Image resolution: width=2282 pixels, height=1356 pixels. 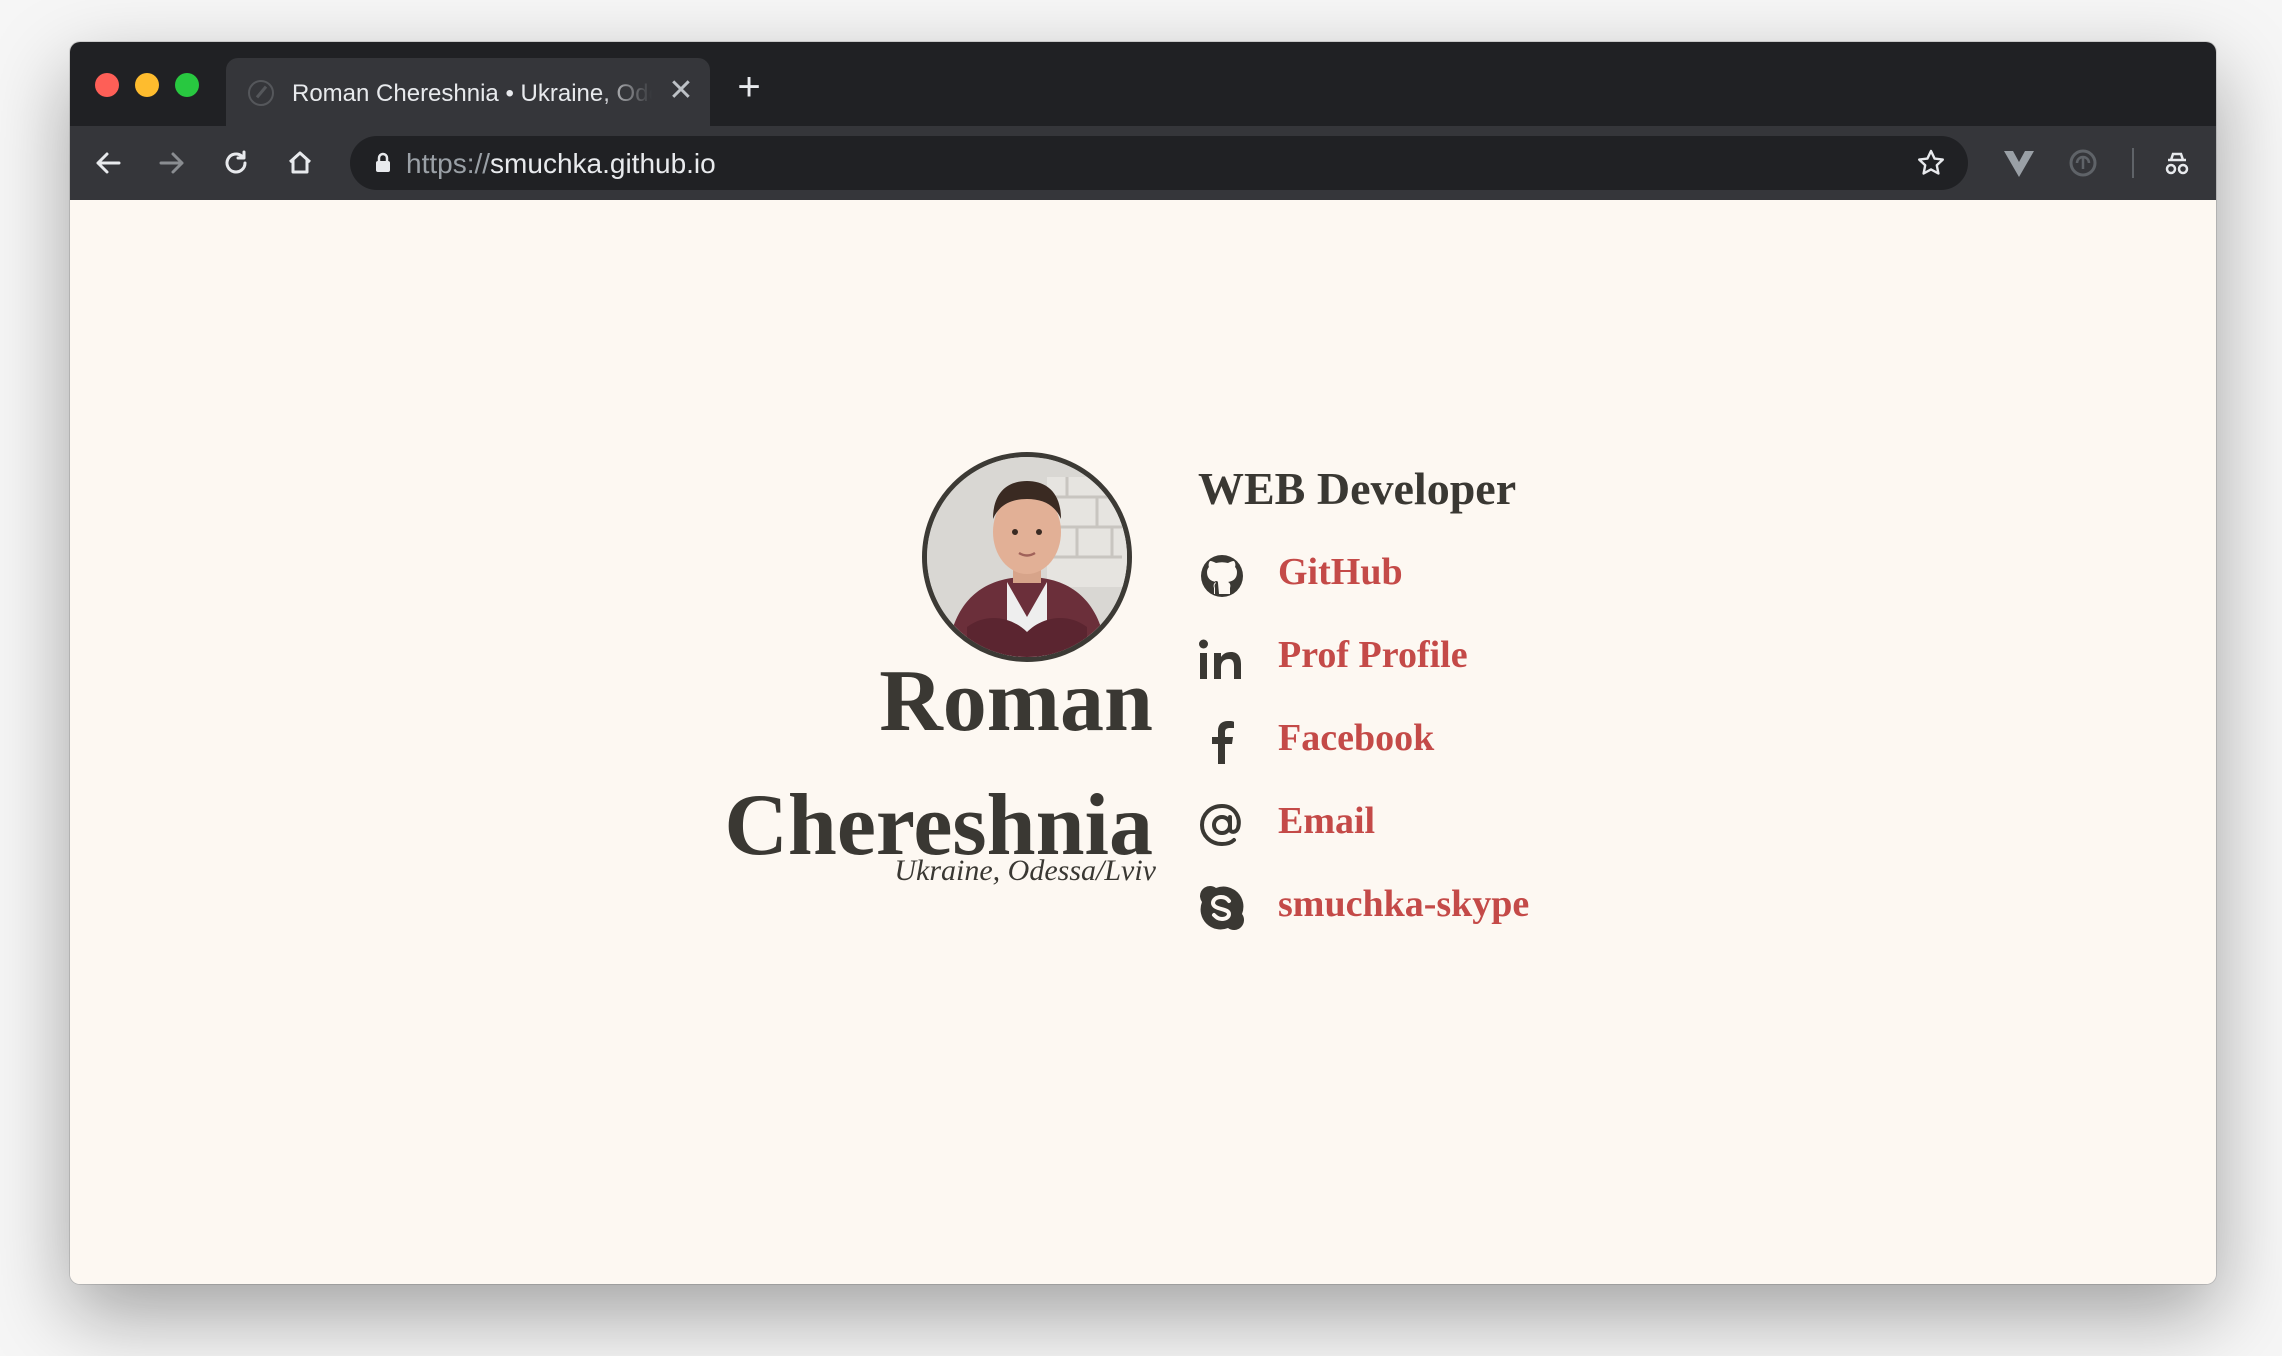 I want to click on forward-arrow-icon, so click(x=172, y=163).